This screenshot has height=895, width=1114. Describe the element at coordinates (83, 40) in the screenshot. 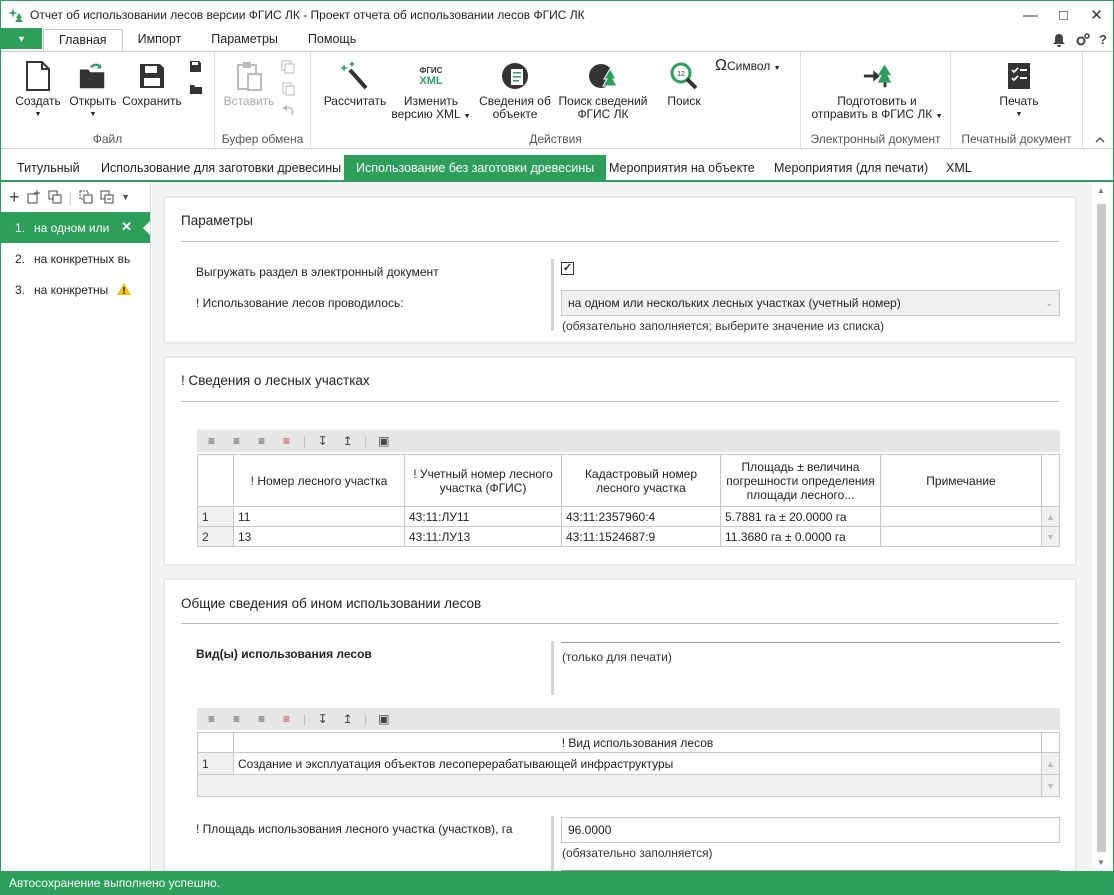

I see `tab-home: Главная` at that location.